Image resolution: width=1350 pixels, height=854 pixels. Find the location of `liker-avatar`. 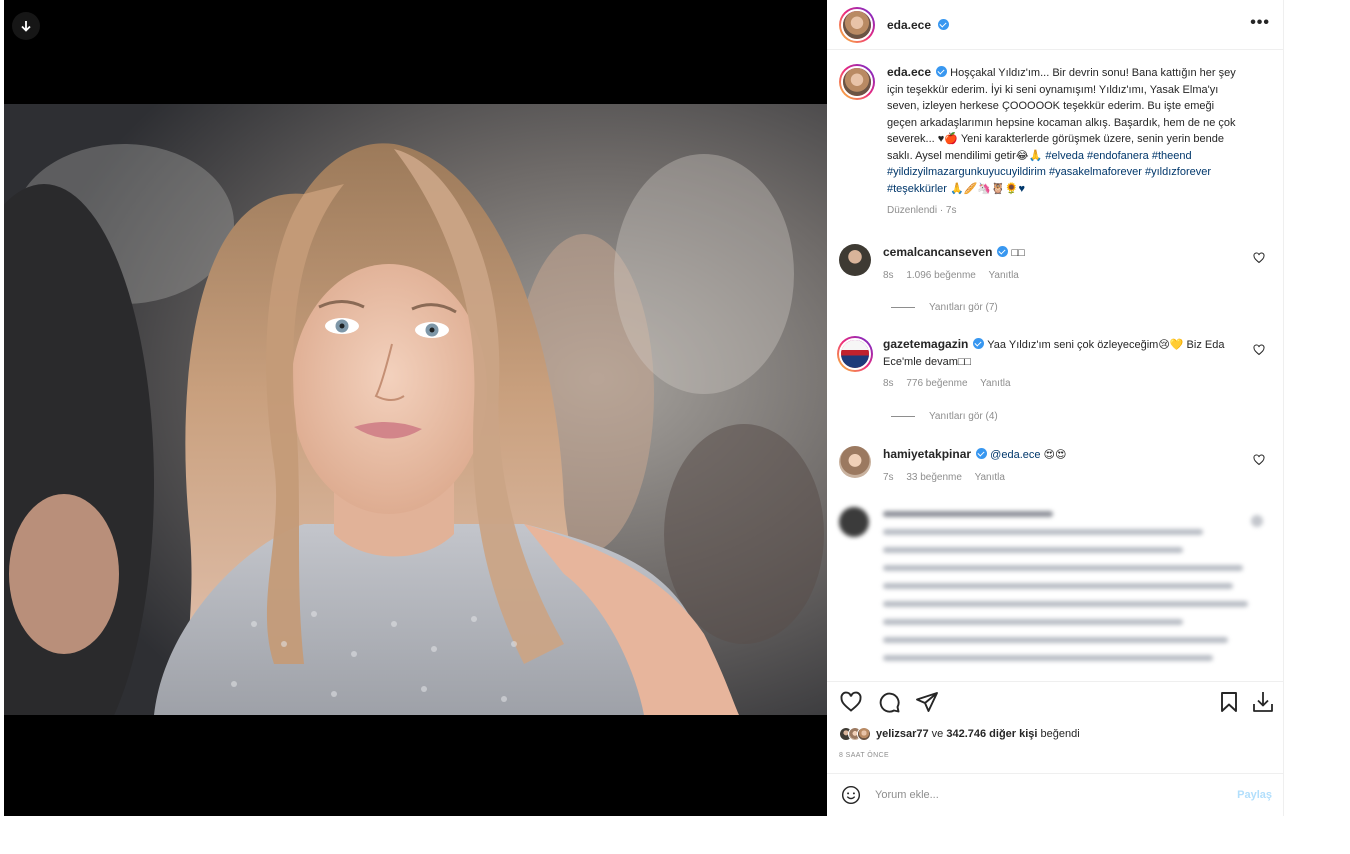

liker-avatar is located at coordinates (864, 734).